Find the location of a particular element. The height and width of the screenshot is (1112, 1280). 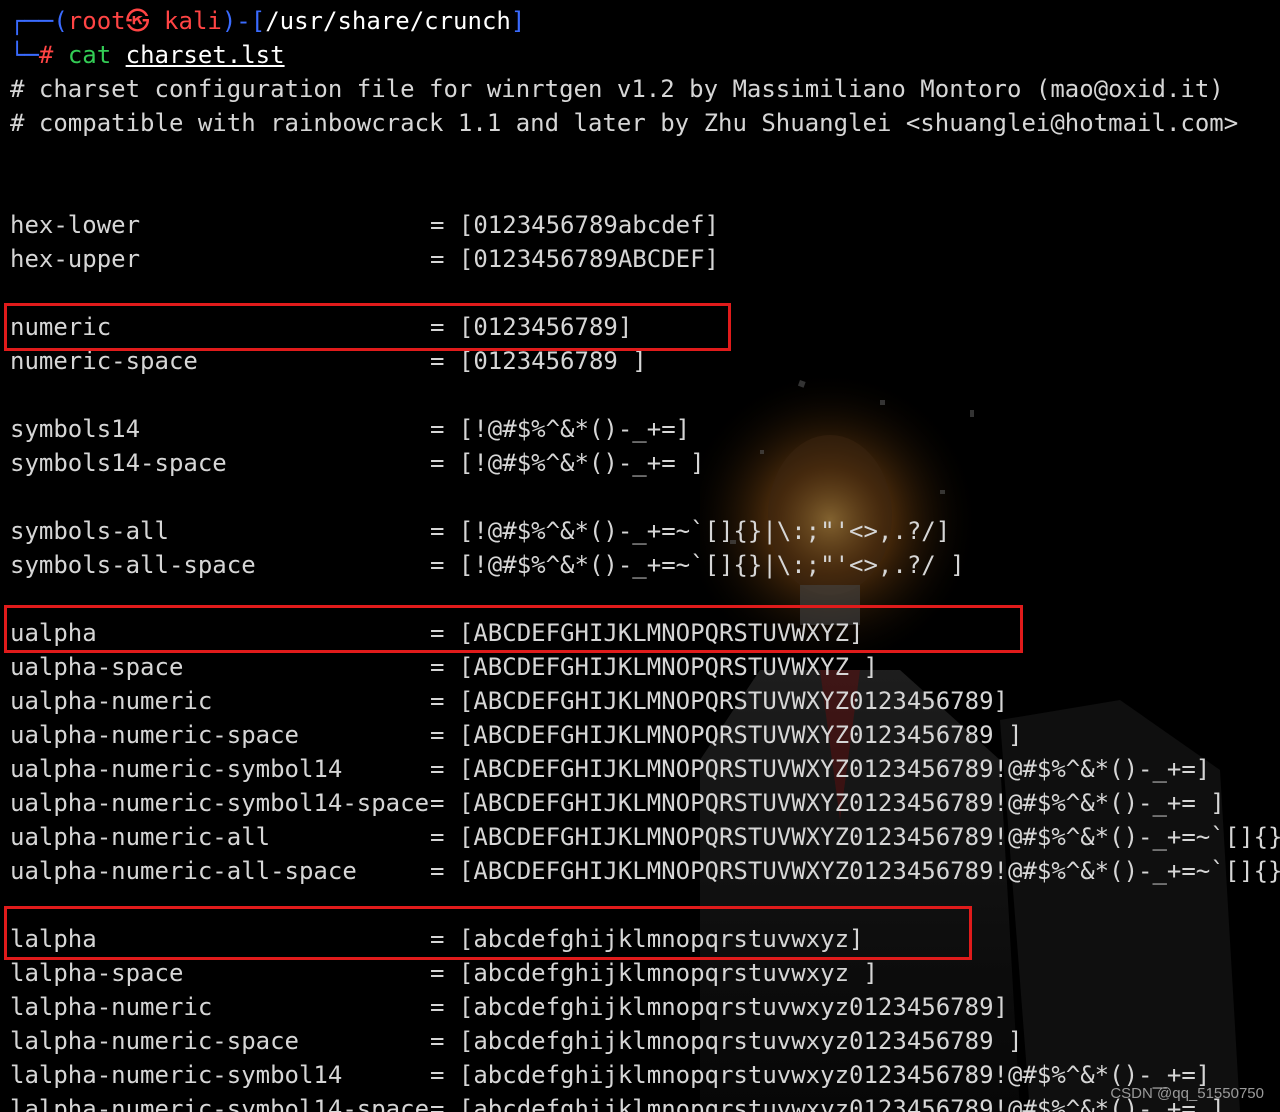

charset-value: = [!@#$%^&*()-_+= ] is located at coordinates (567, 463).